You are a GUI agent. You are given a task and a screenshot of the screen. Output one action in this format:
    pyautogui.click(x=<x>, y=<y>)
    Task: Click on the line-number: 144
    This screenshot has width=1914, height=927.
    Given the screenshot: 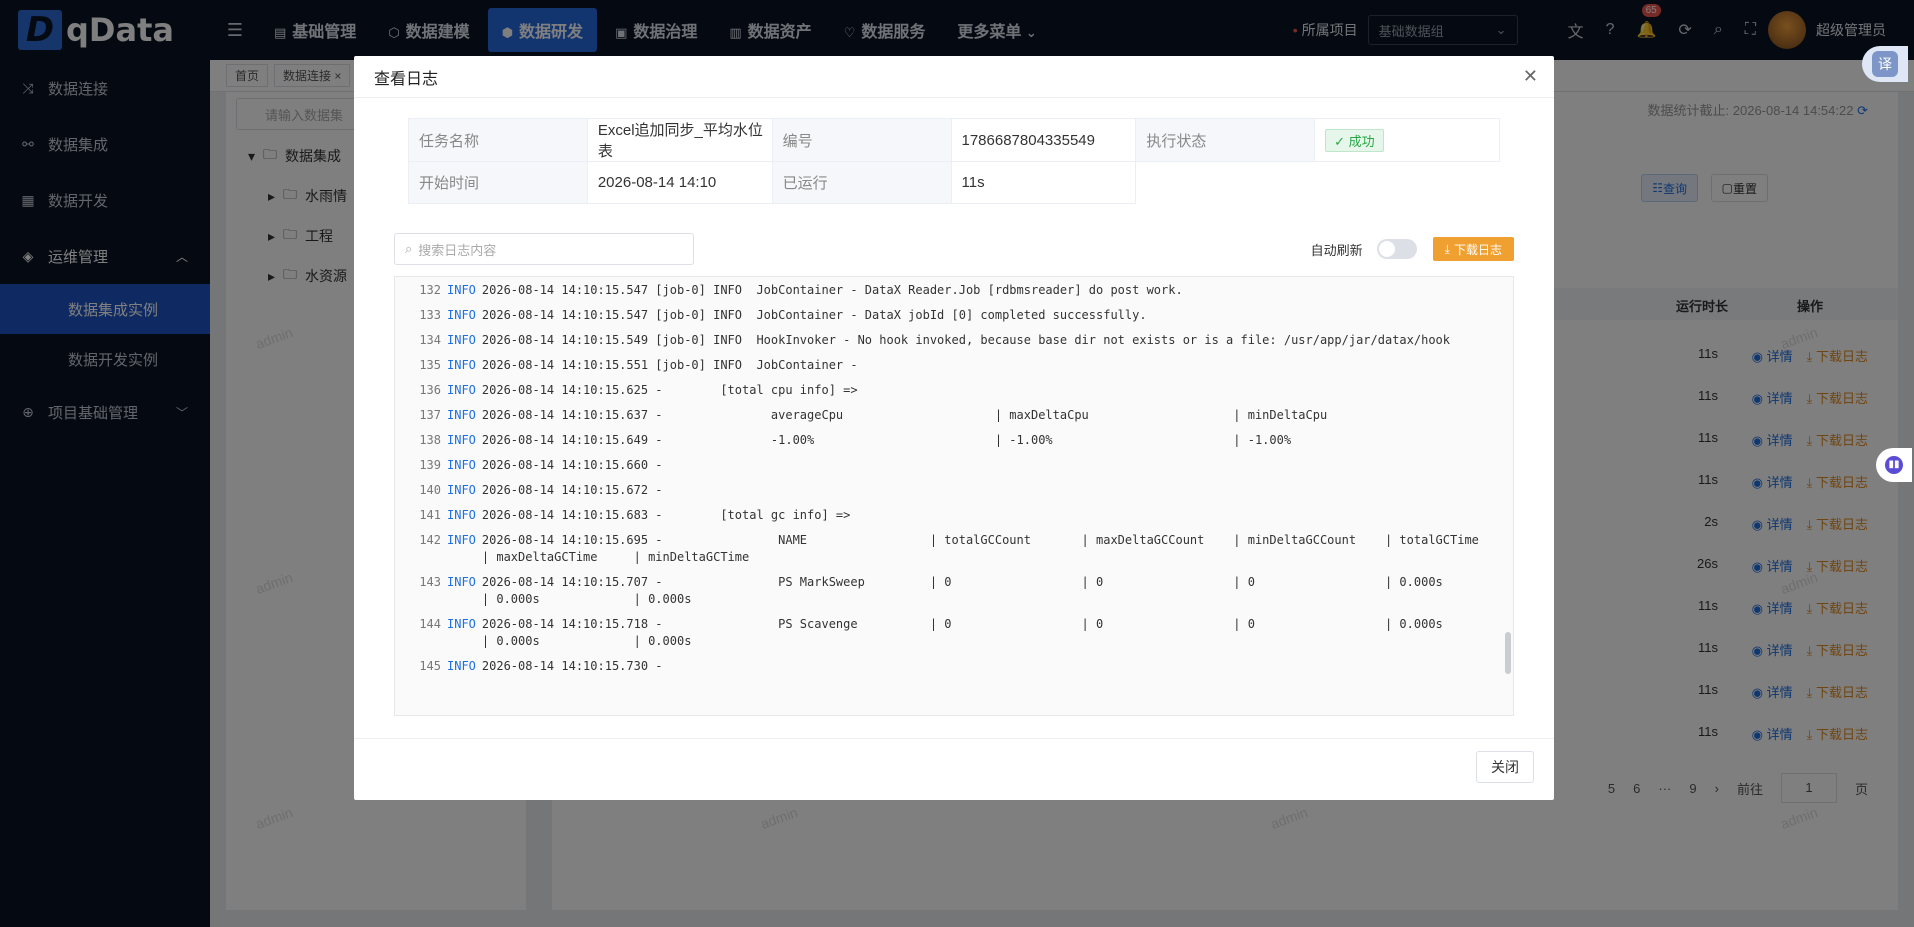 What is the action you would take?
    pyautogui.click(x=430, y=624)
    